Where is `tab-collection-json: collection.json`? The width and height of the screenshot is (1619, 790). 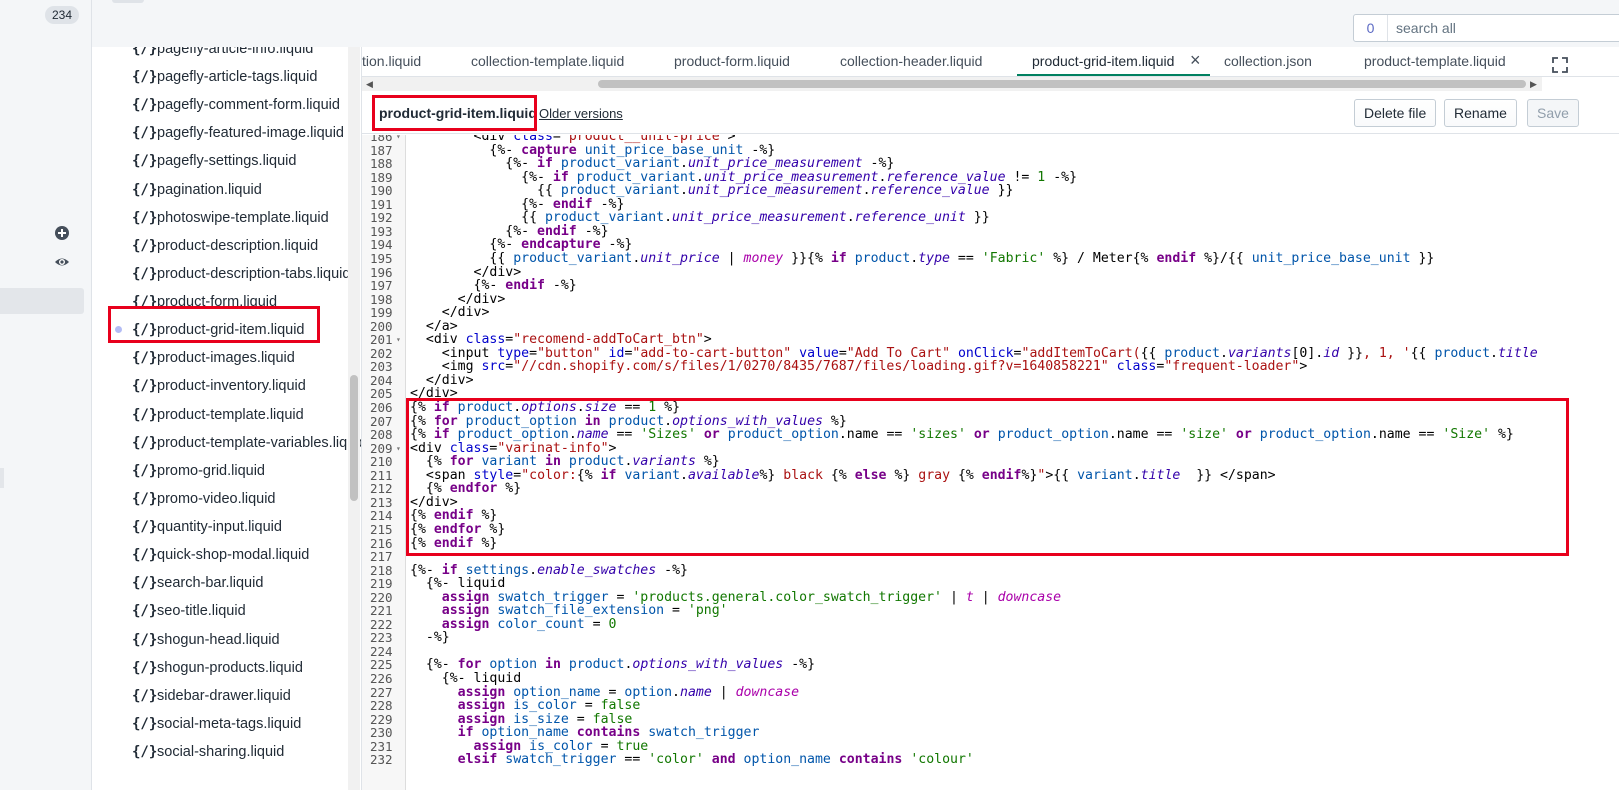 tab-collection-json: collection.json is located at coordinates (1268, 61).